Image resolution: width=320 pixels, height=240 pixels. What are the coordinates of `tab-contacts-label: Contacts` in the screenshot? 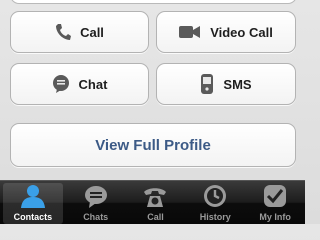 It's located at (33, 217).